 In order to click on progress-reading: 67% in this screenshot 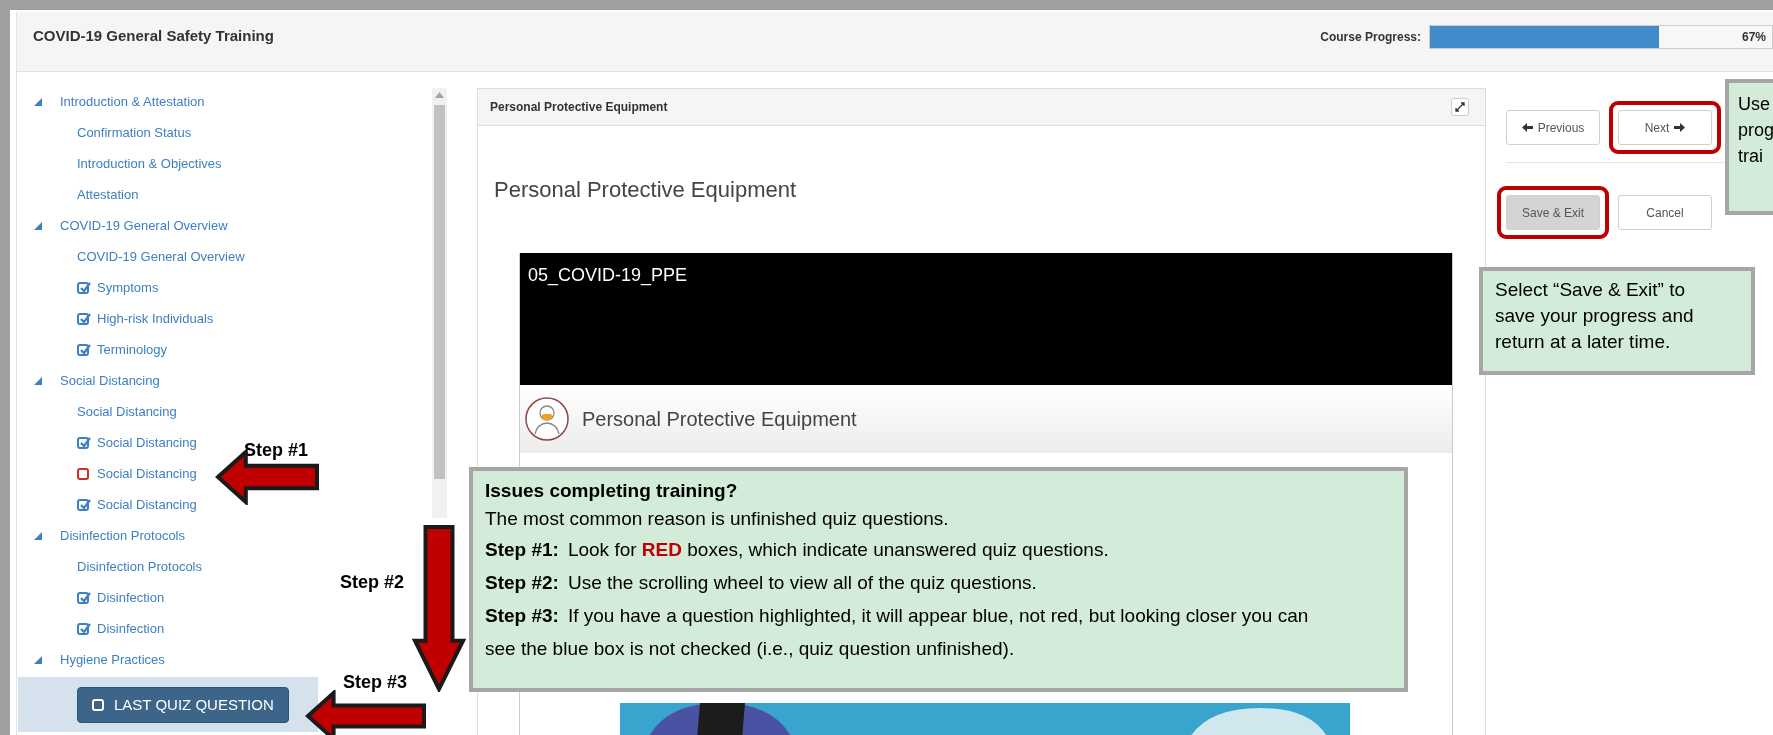, I will do `click(1753, 37)`.